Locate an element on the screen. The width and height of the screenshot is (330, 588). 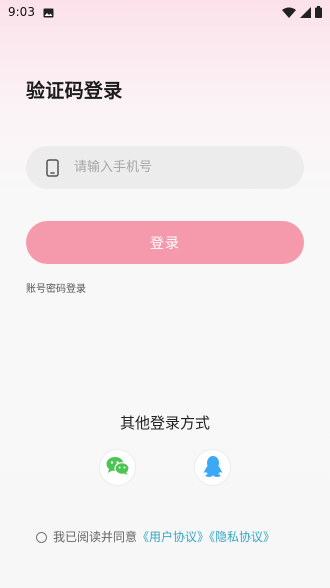
wechat-icon is located at coordinates (118, 468).